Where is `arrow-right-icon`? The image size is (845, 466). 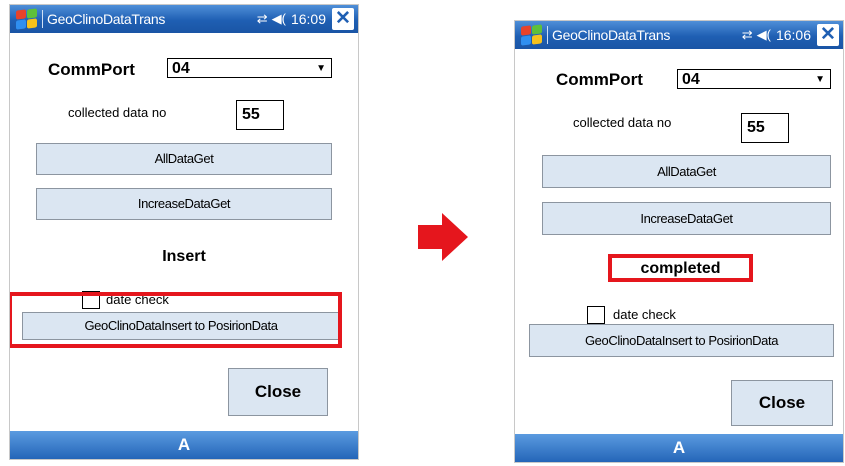 arrow-right-icon is located at coordinates (443, 237).